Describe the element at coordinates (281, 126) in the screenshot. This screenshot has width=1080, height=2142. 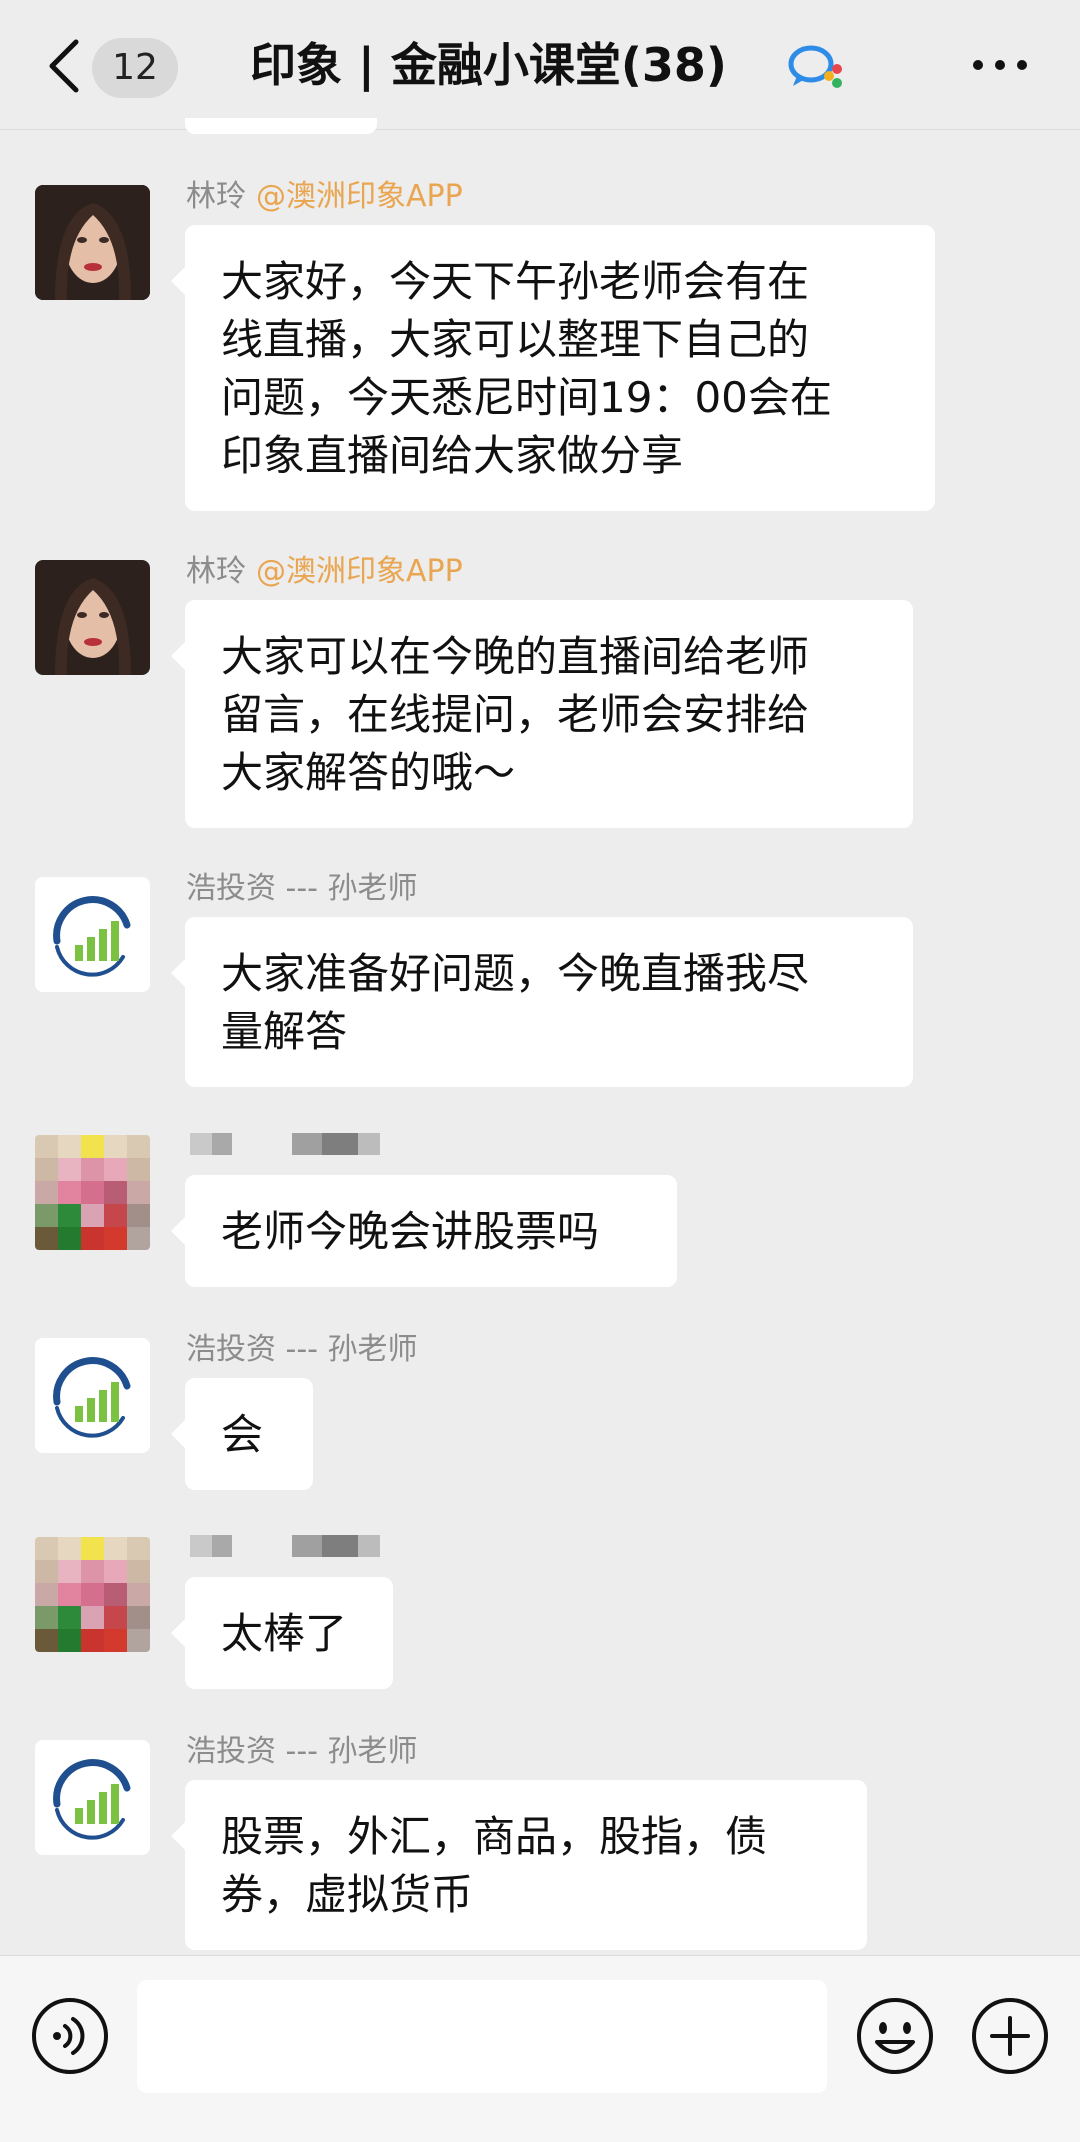
I see `previous-message-bubble-edge` at that location.